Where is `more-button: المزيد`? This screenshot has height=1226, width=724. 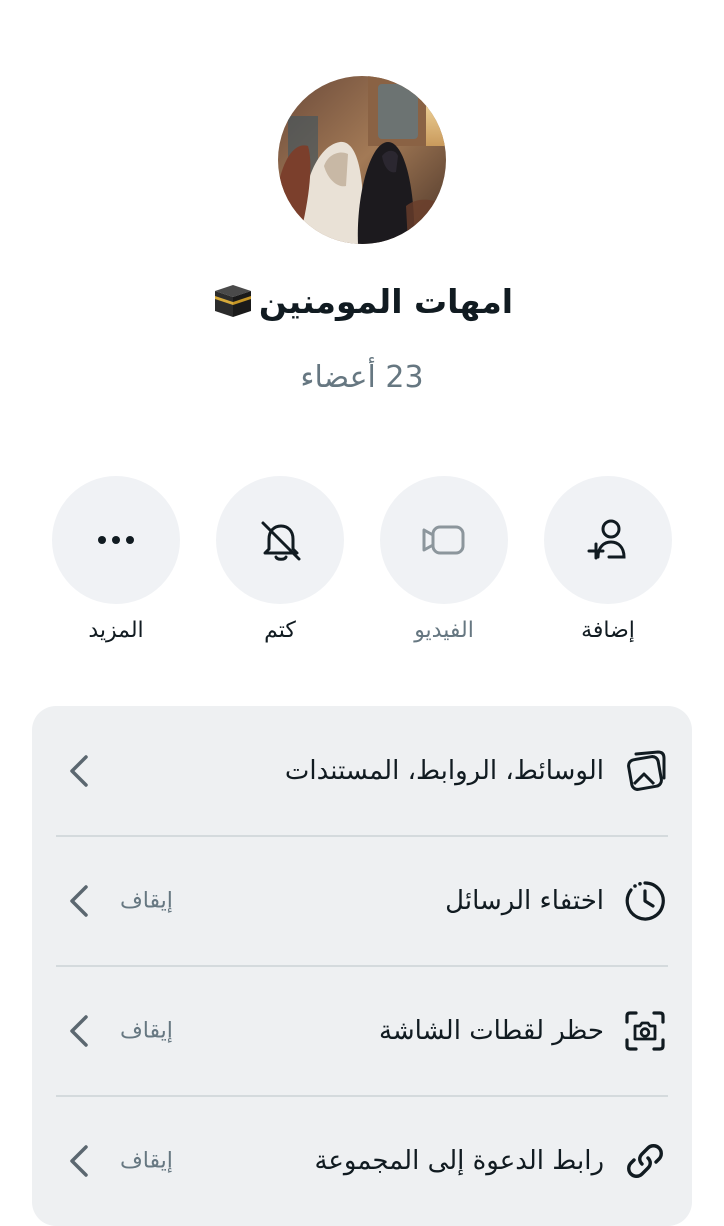
more-button: المزيد is located at coordinates (116, 559).